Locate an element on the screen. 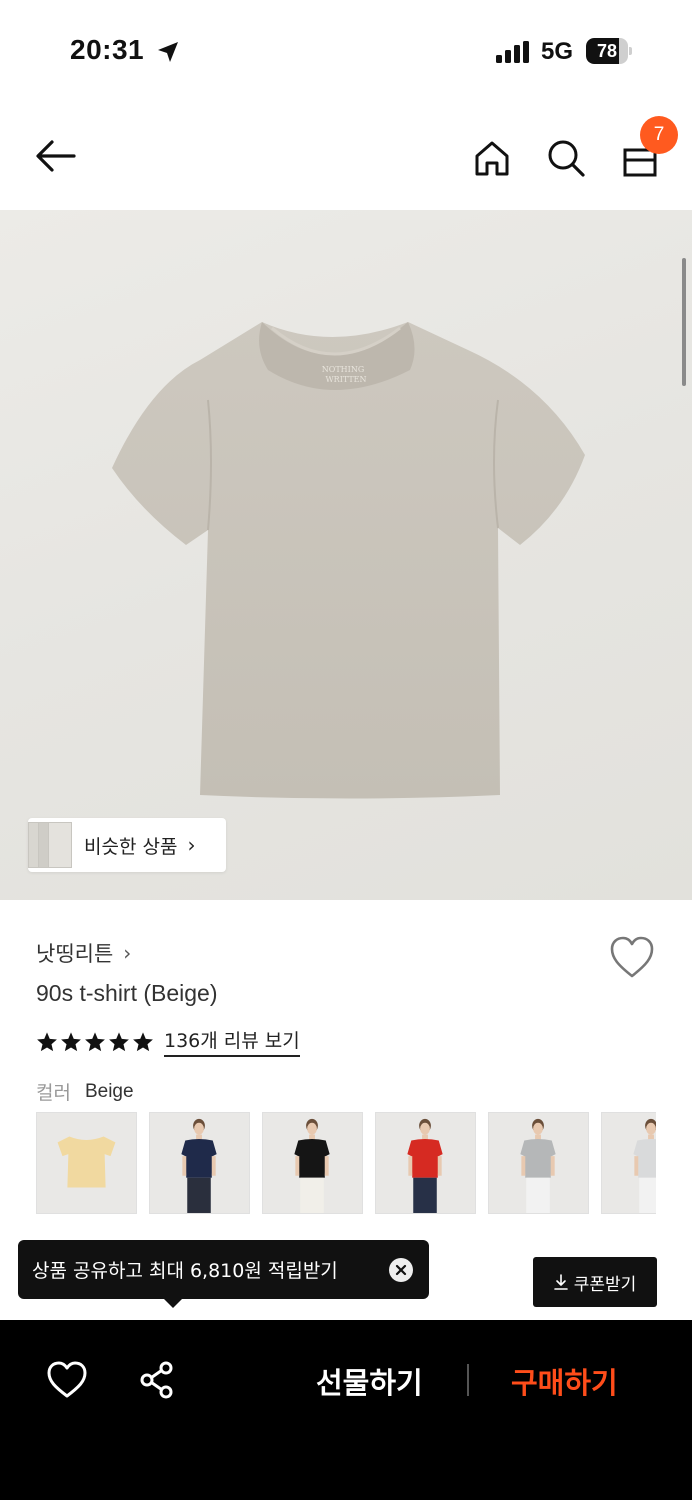 The height and width of the screenshot is (1500, 692). signal-icon is located at coordinates (512, 52).